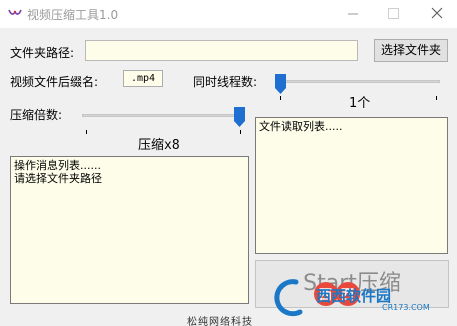  Describe the element at coordinates (159, 145) in the screenshot. I see `compression-value: 压缩x8` at that location.